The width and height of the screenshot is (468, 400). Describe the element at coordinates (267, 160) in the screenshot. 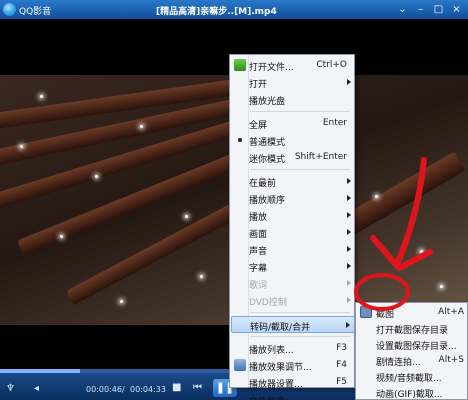

I see `context-menu-item-label: 迷你模式` at that location.